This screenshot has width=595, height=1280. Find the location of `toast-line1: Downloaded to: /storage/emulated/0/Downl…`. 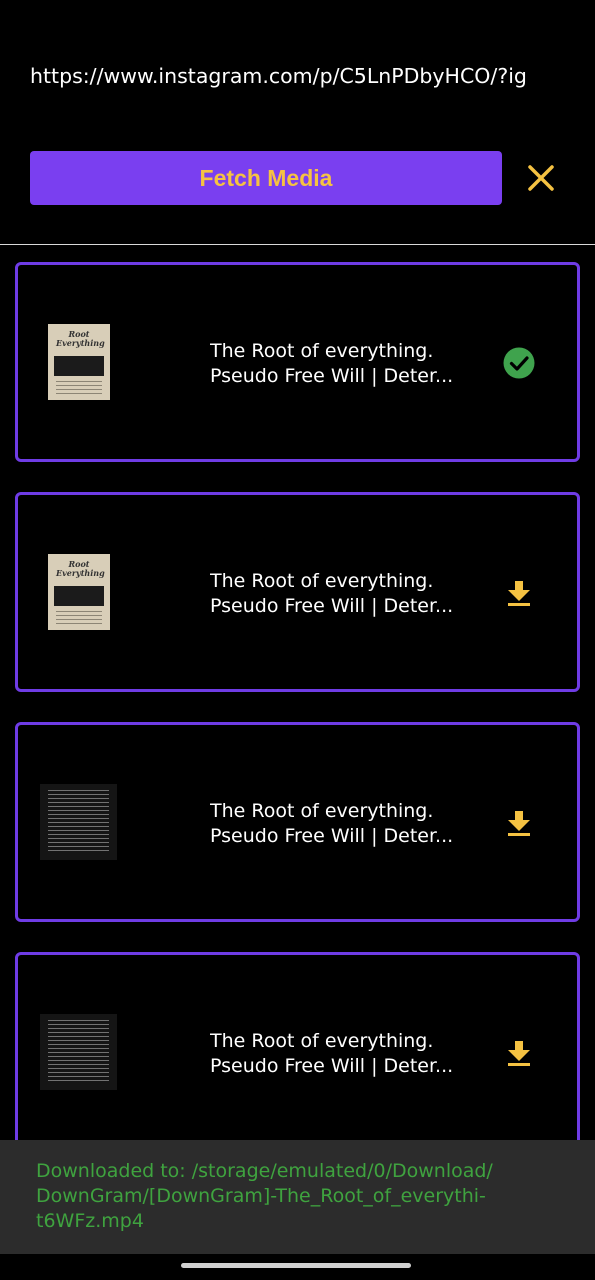

toast-line1: Downloaded to: /storage/emulated/0/Downl… is located at coordinates (264, 1171).